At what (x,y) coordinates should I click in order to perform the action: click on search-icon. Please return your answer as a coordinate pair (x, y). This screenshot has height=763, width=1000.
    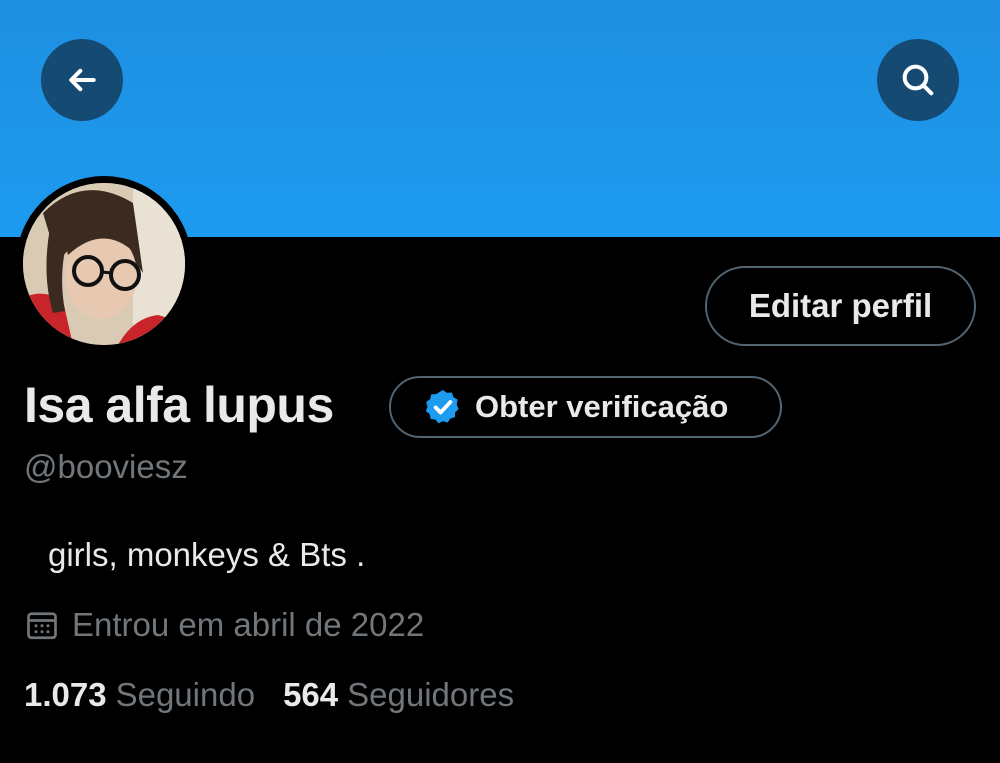
    Looking at the image, I should click on (918, 80).